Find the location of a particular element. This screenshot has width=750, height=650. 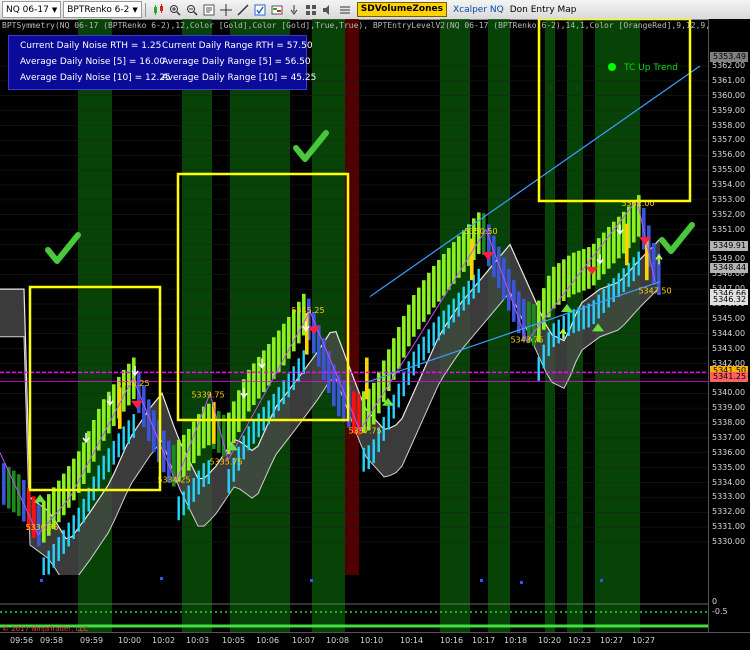

list-icon is located at coordinates (345, 9).